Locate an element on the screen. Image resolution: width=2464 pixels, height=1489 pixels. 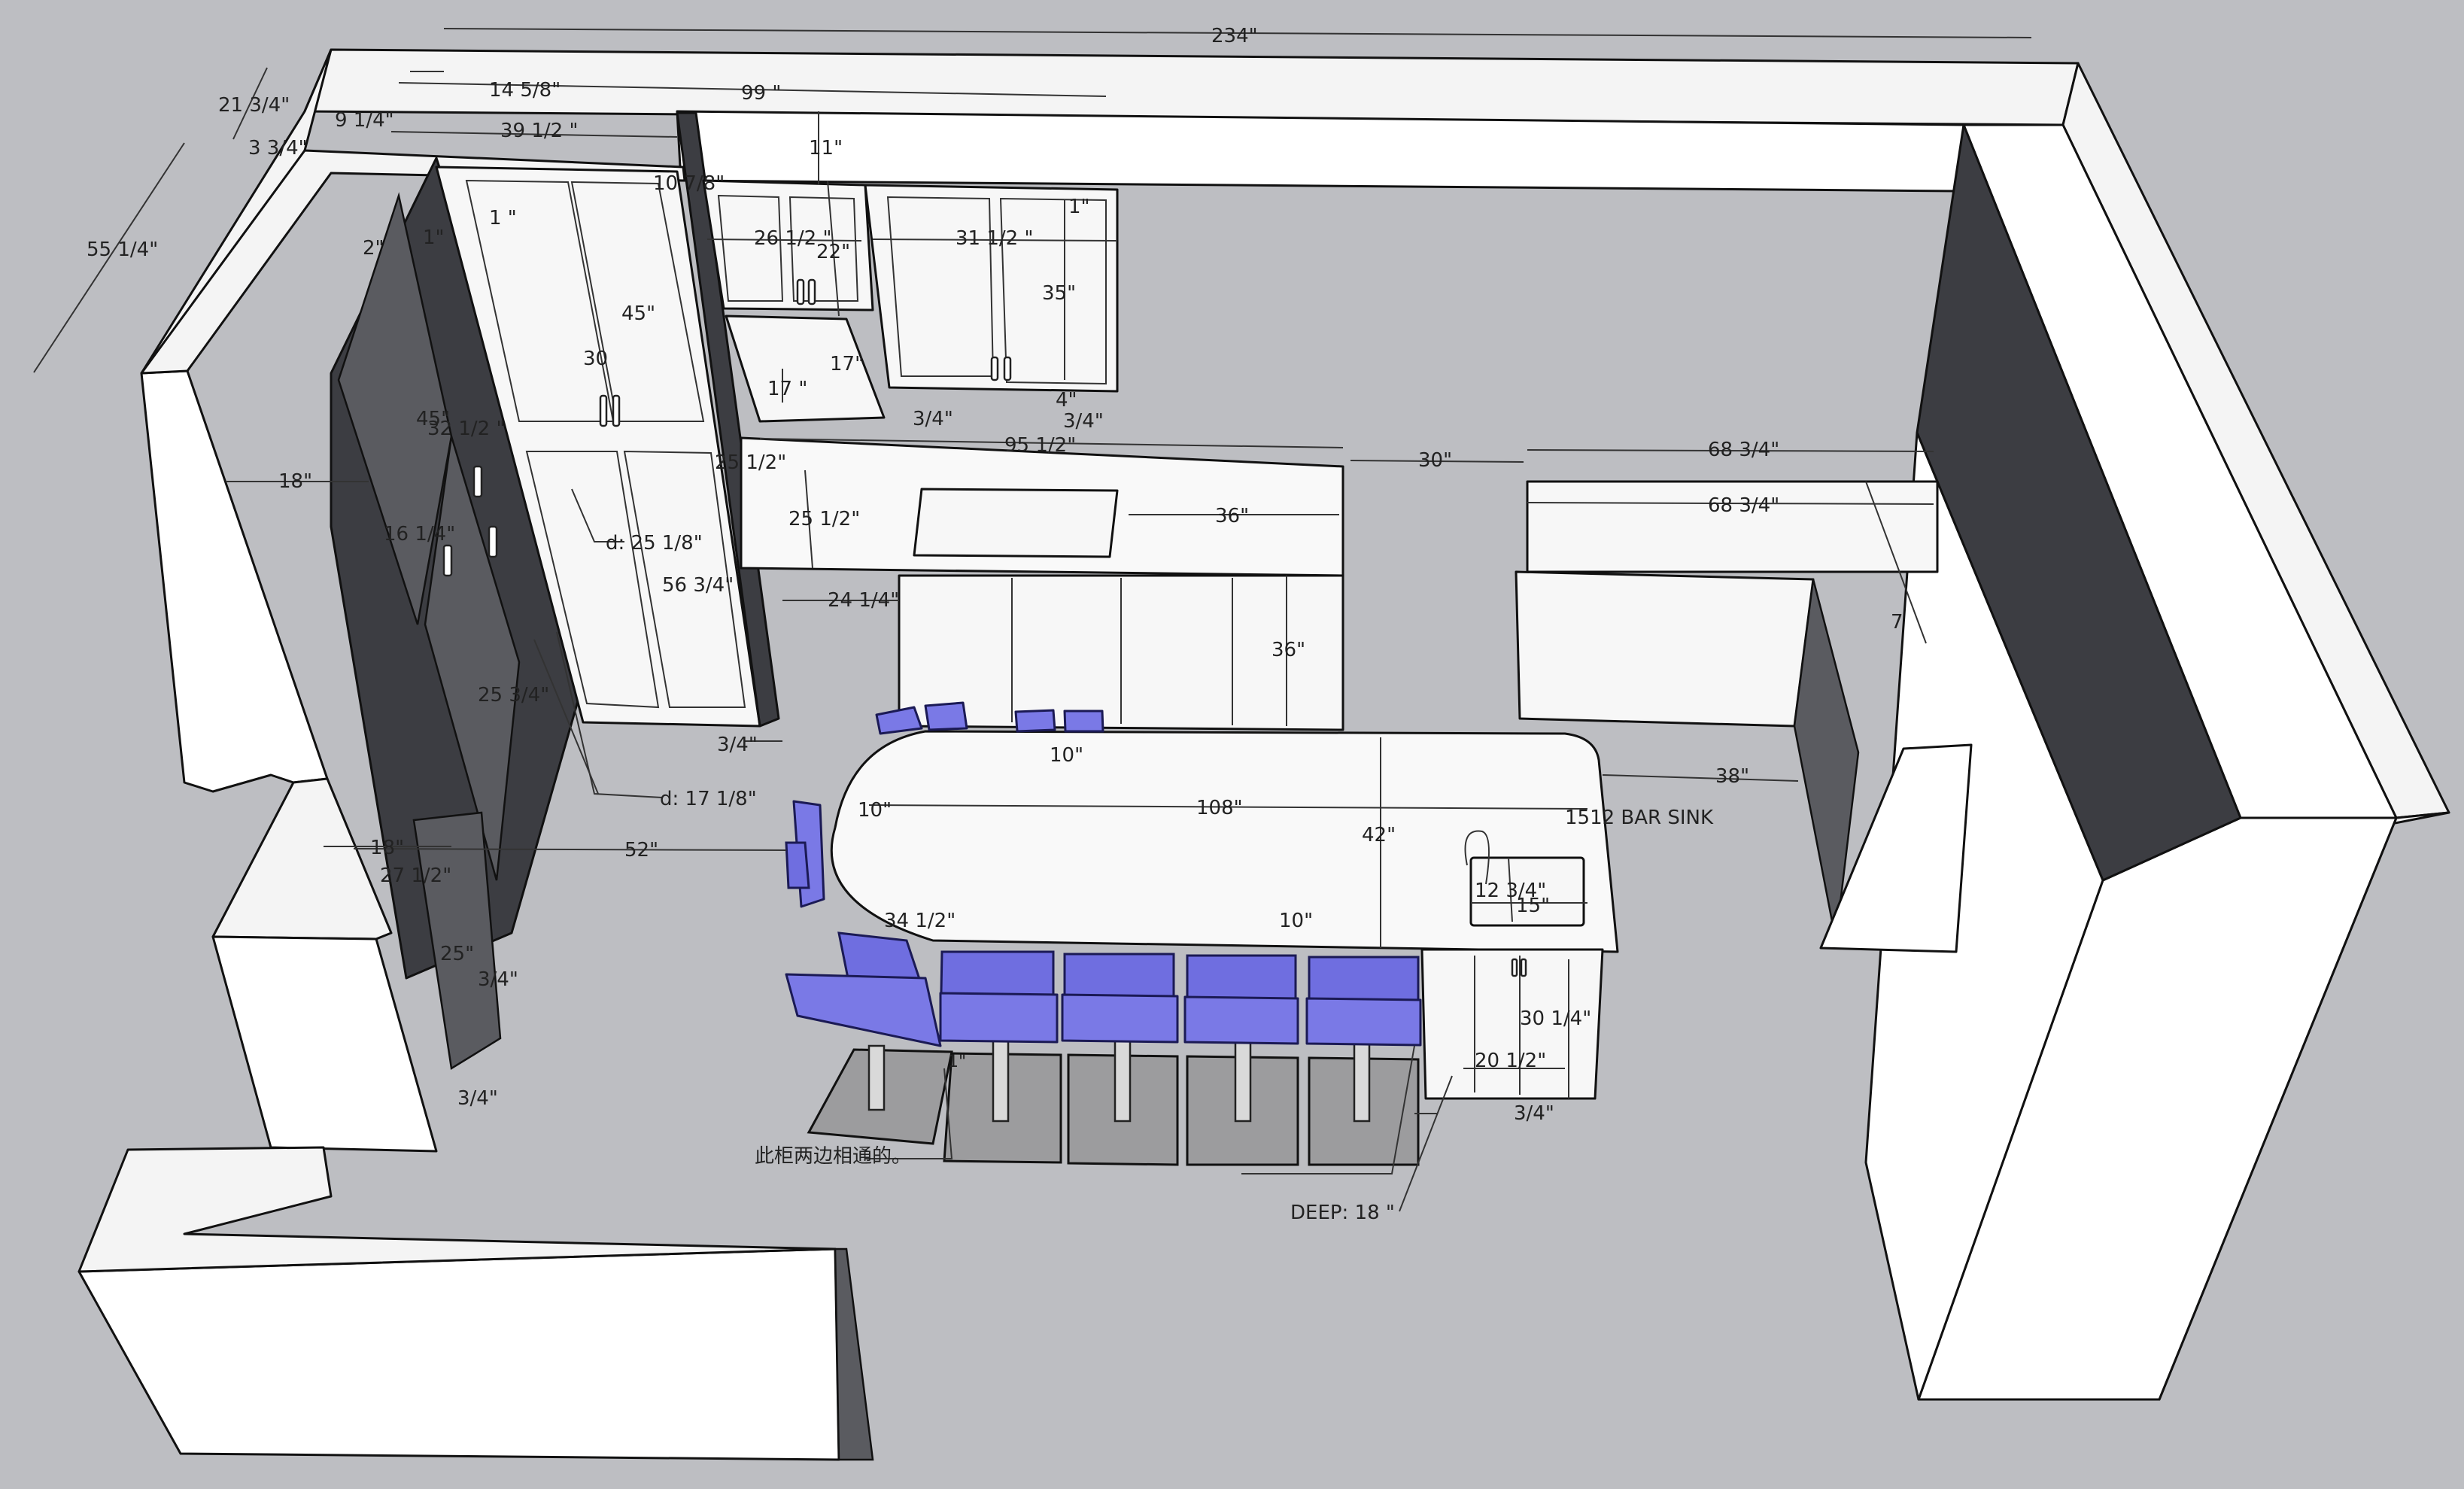
dim-pantry-width: 39 1/2 " is located at coordinates (539, 131).